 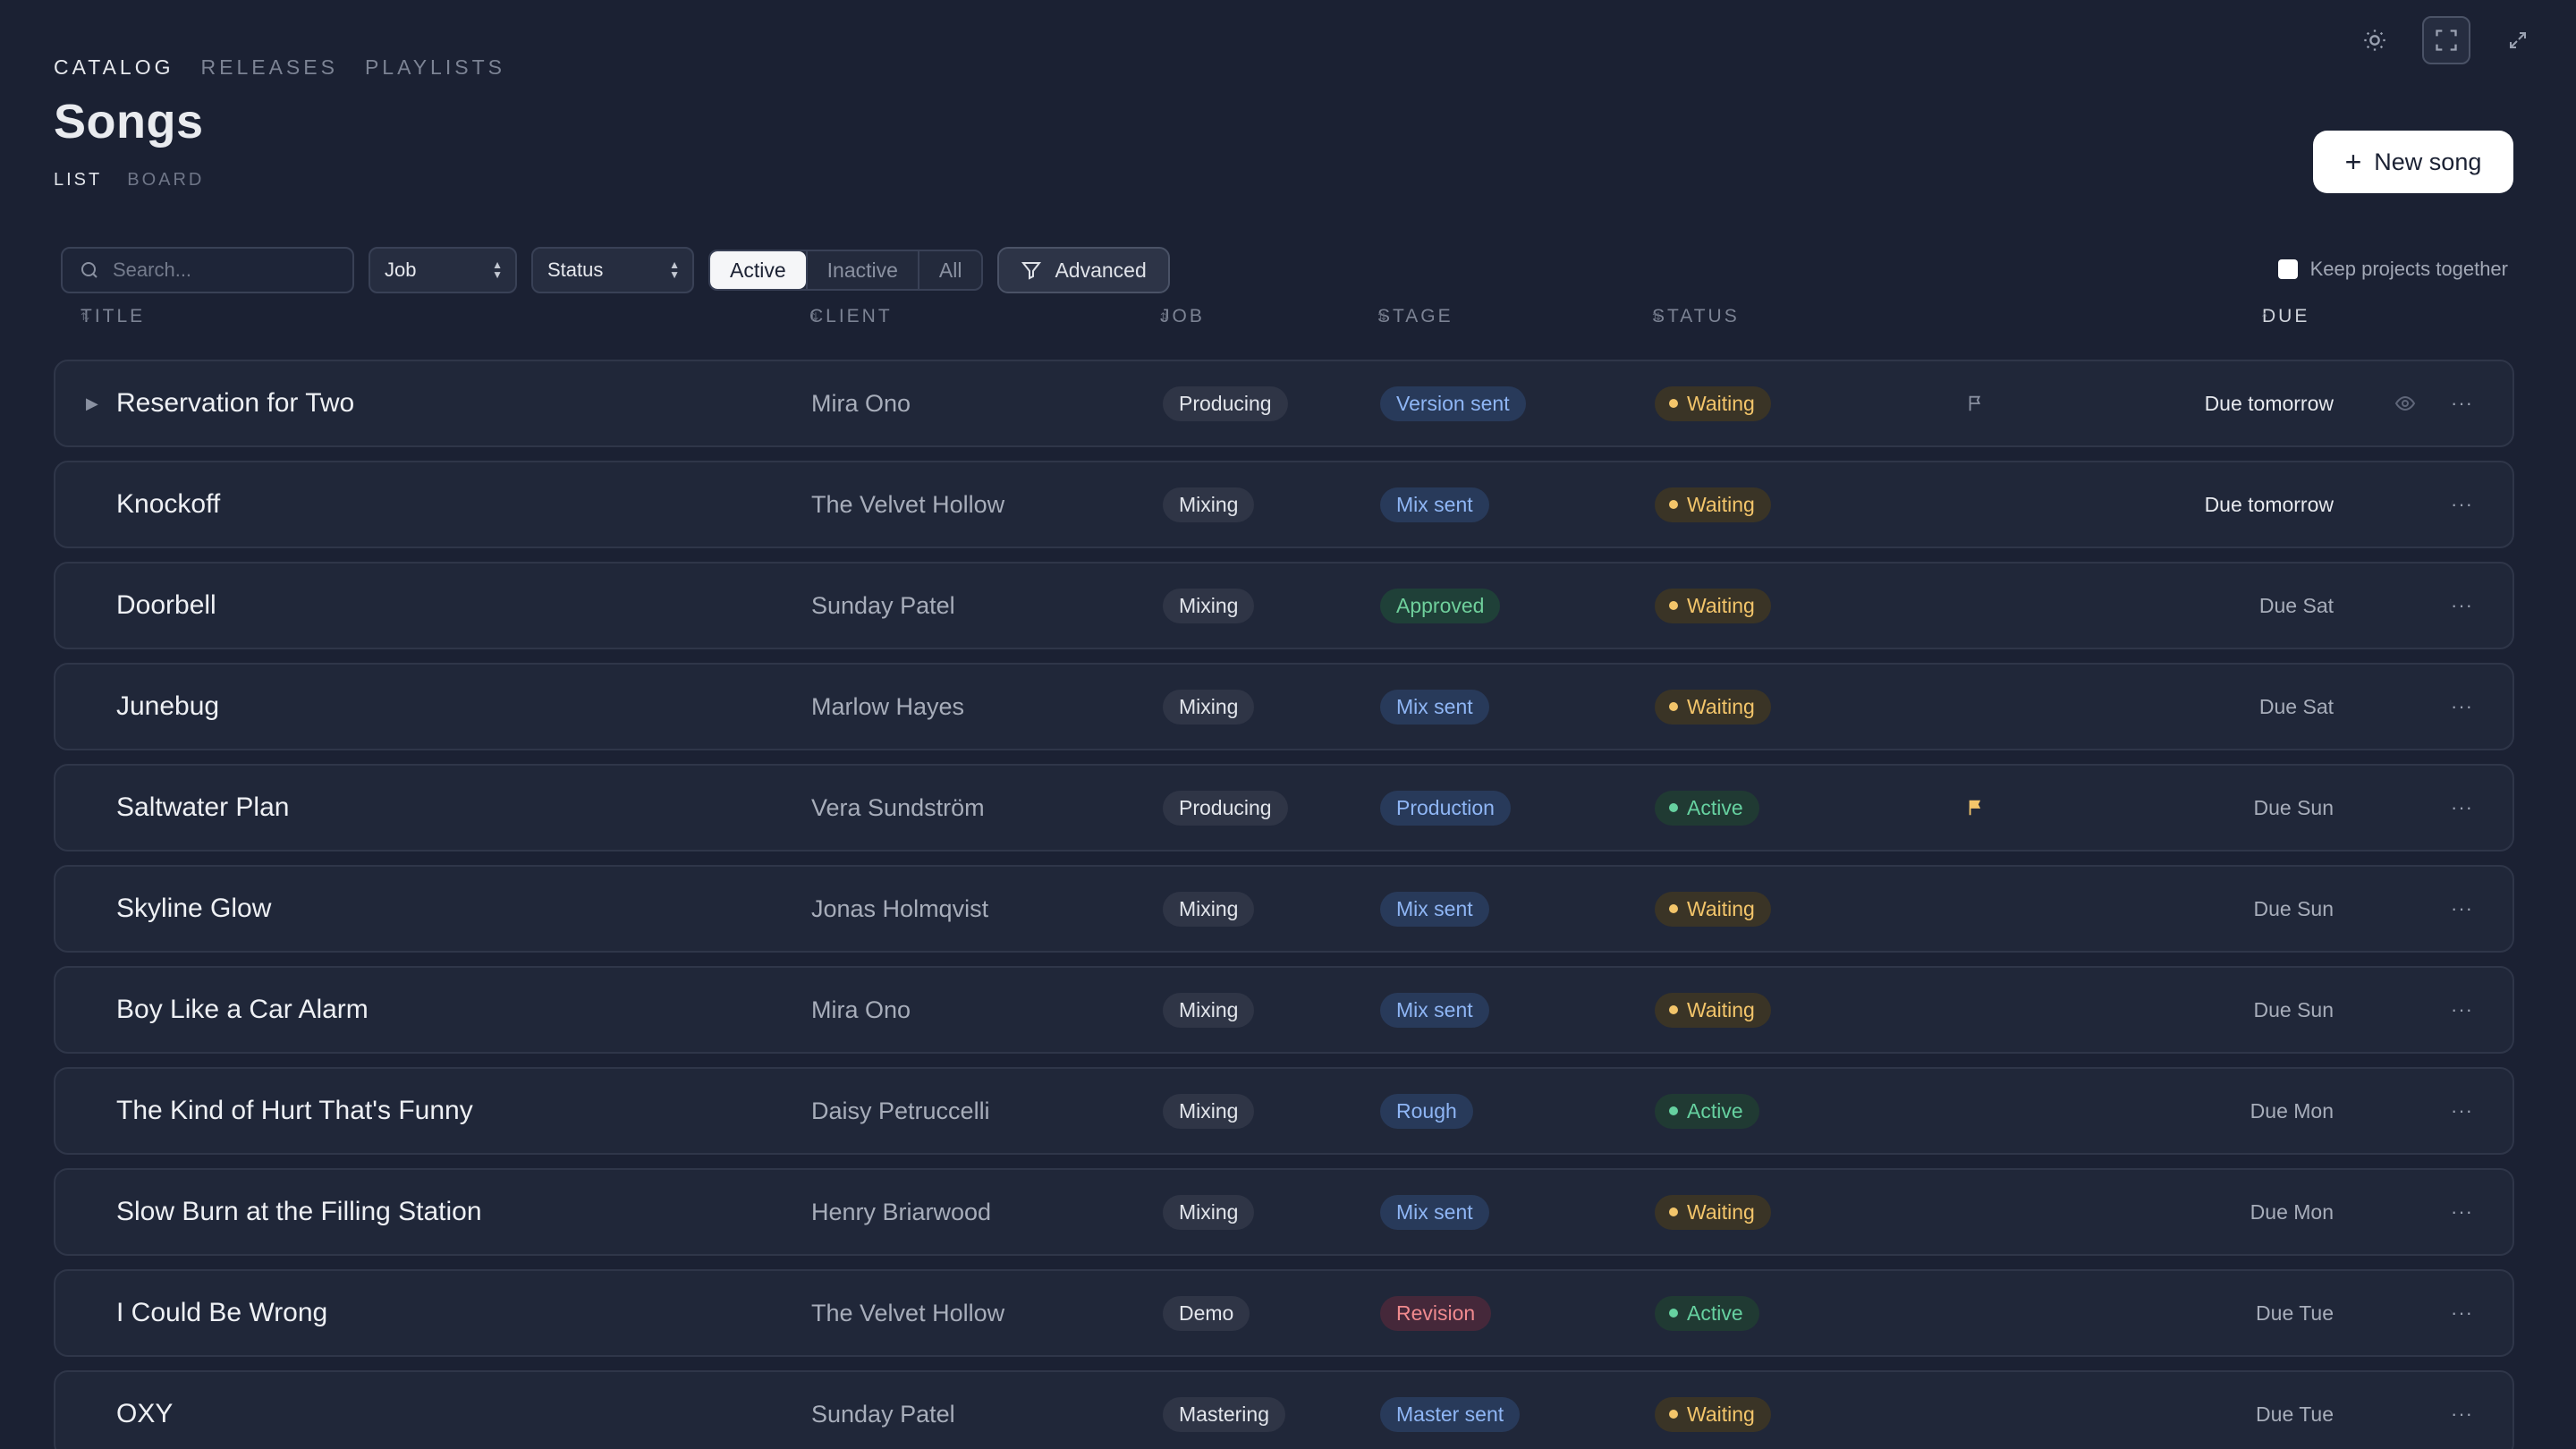 I want to click on job-cell: Mixing, so click(x=1209, y=1111).